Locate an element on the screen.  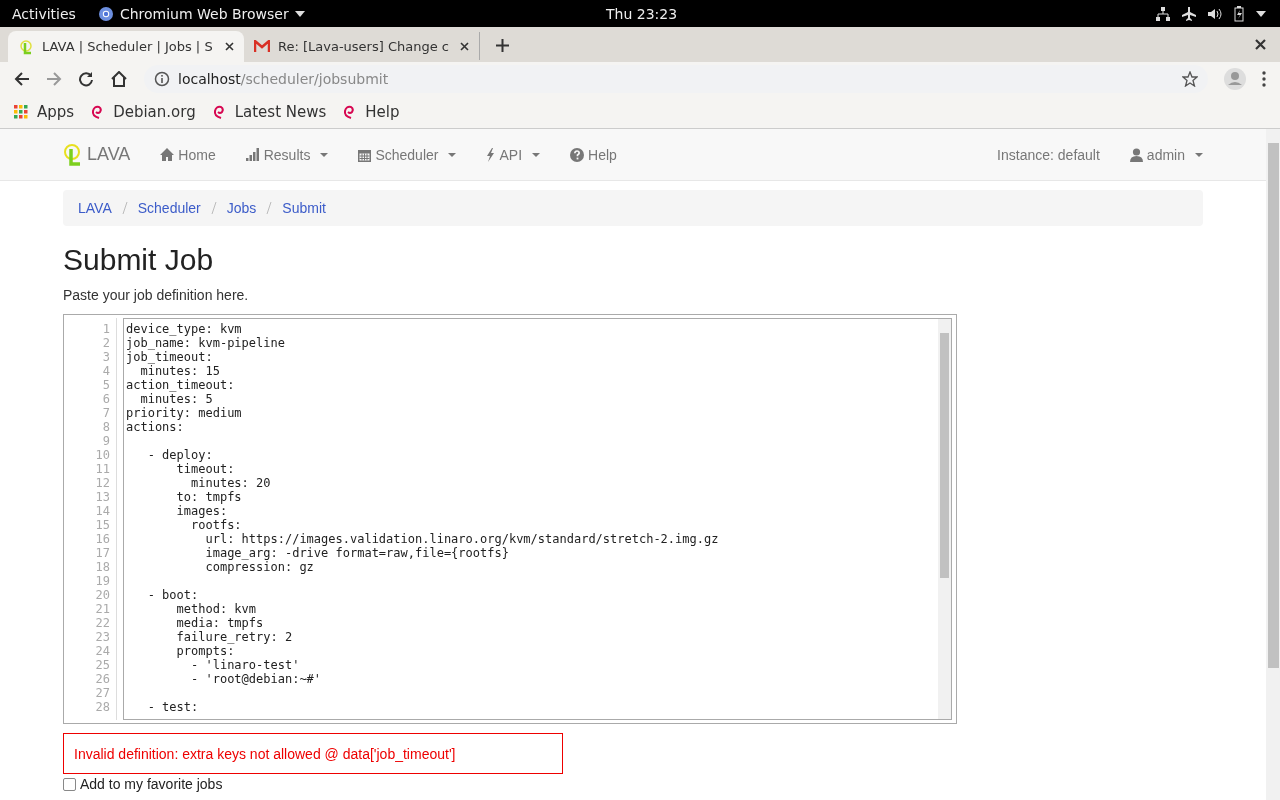
breadcrumb-link: Submit is located at coordinates (304, 208).